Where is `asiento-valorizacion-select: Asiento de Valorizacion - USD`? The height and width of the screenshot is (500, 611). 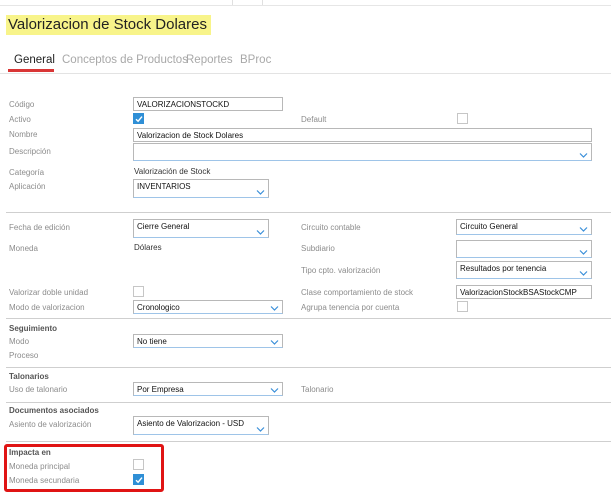 asiento-valorizacion-select: Asiento de Valorizacion - USD is located at coordinates (201, 425).